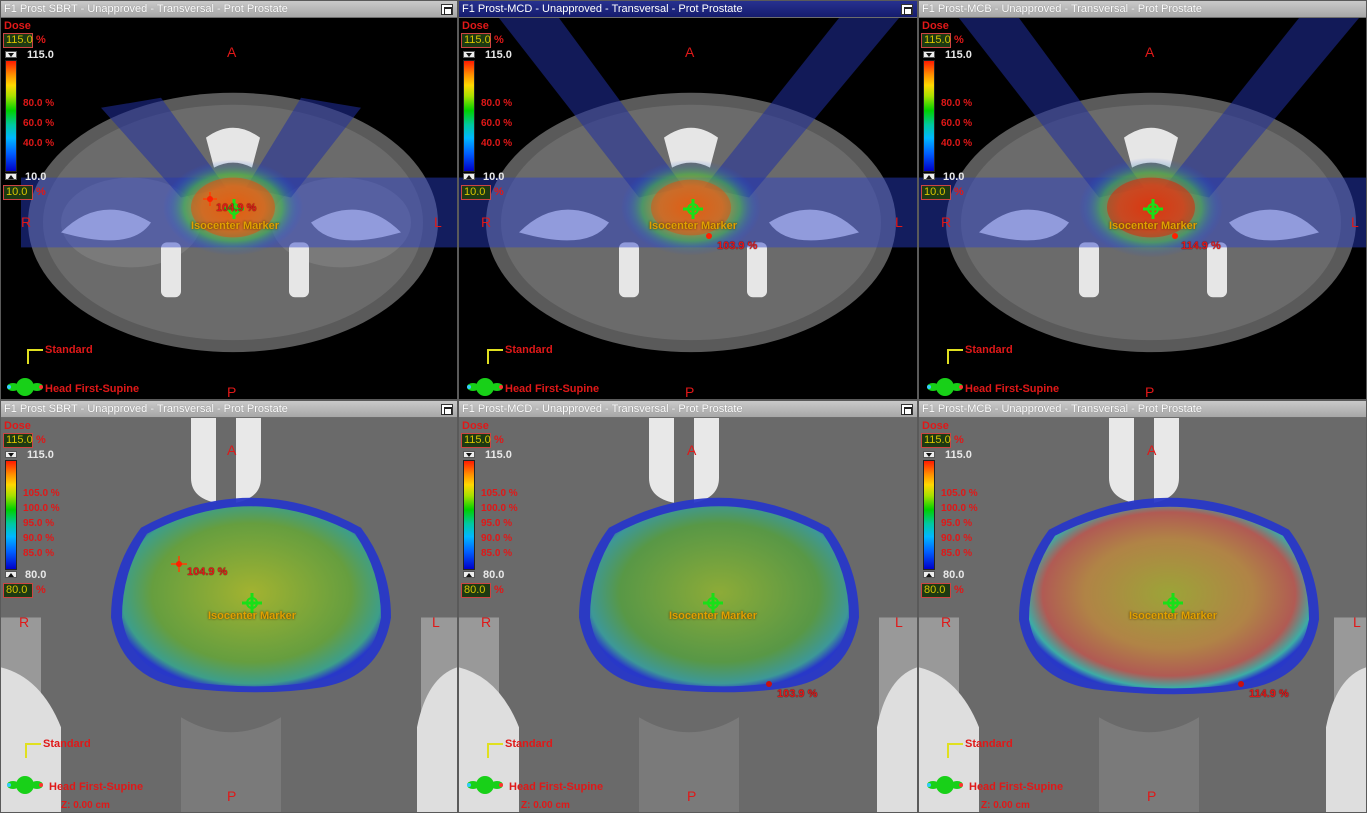 The height and width of the screenshot is (813, 1367). Describe the element at coordinates (41, 508) in the screenshot. I see `isodose-label: 100.0 %` at that location.